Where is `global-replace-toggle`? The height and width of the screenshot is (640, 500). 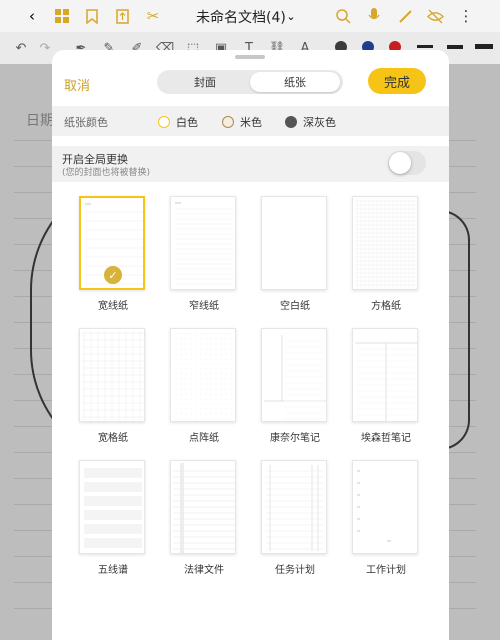
global-replace-toggle is located at coordinates (407, 163).